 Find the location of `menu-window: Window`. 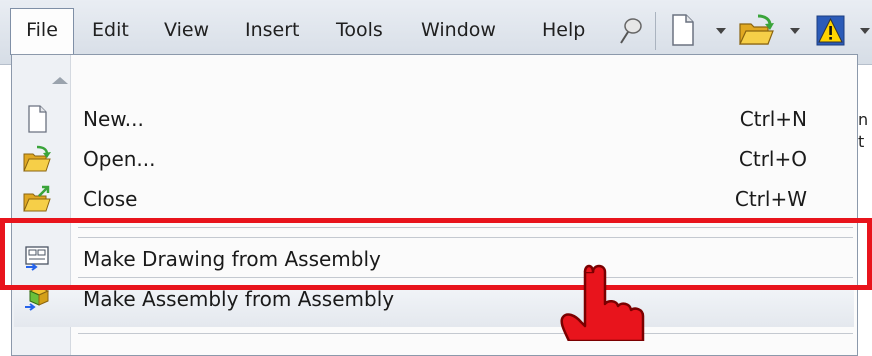

menu-window: Window is located at coordinates (458, 30).